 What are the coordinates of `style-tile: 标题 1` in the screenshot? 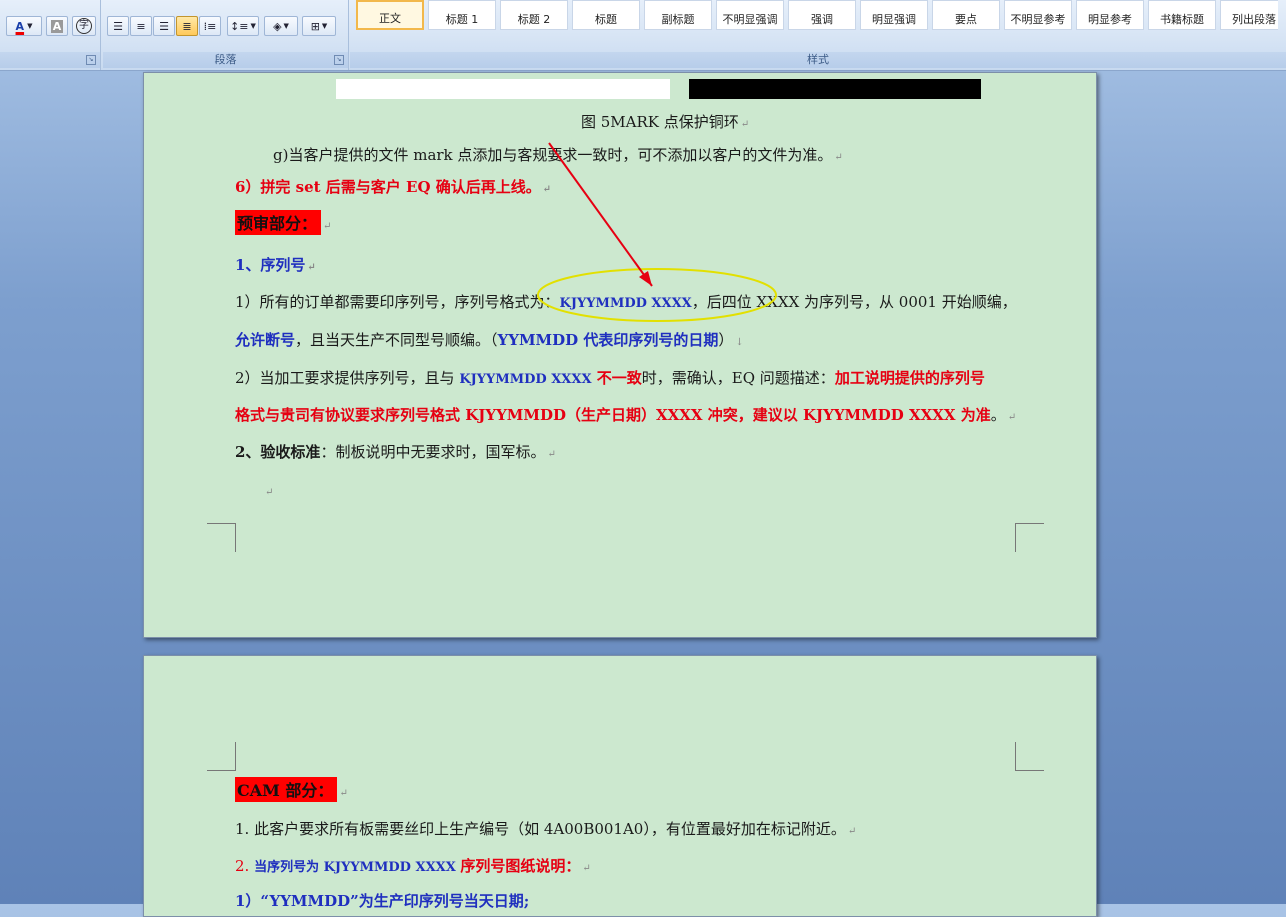 It's located at (462, 15).